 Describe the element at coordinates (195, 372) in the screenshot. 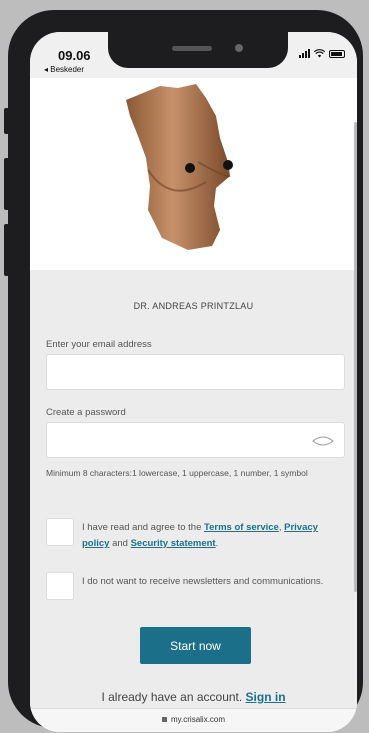

I see `email-field` at that location.